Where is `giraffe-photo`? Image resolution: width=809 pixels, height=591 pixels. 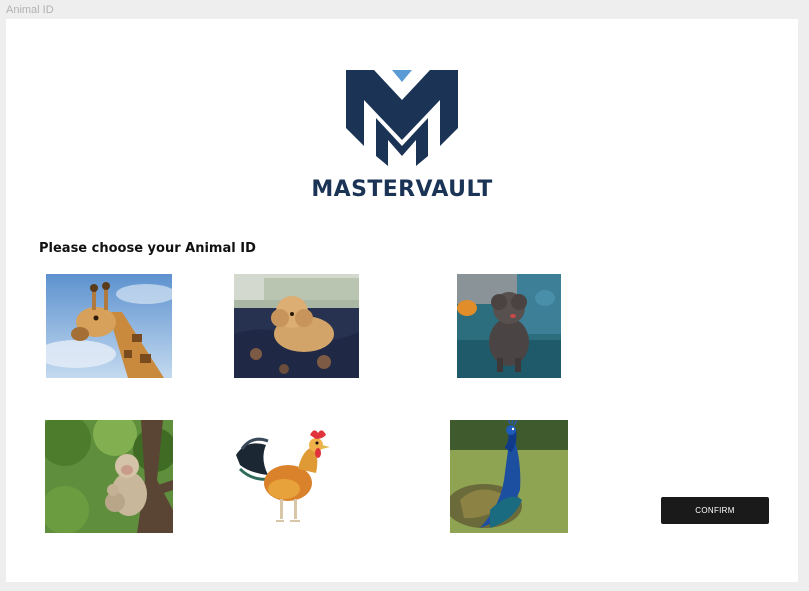
giraffe-photo is located at coordinates (109, 326).